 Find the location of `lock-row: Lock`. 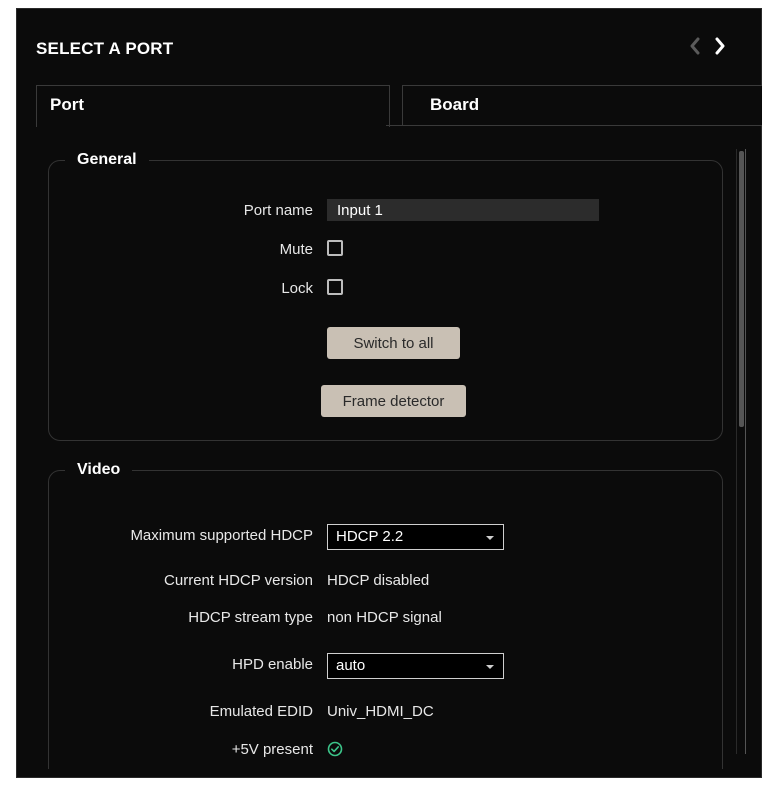

lock-row: Lock is located at coordinates (373, 289).